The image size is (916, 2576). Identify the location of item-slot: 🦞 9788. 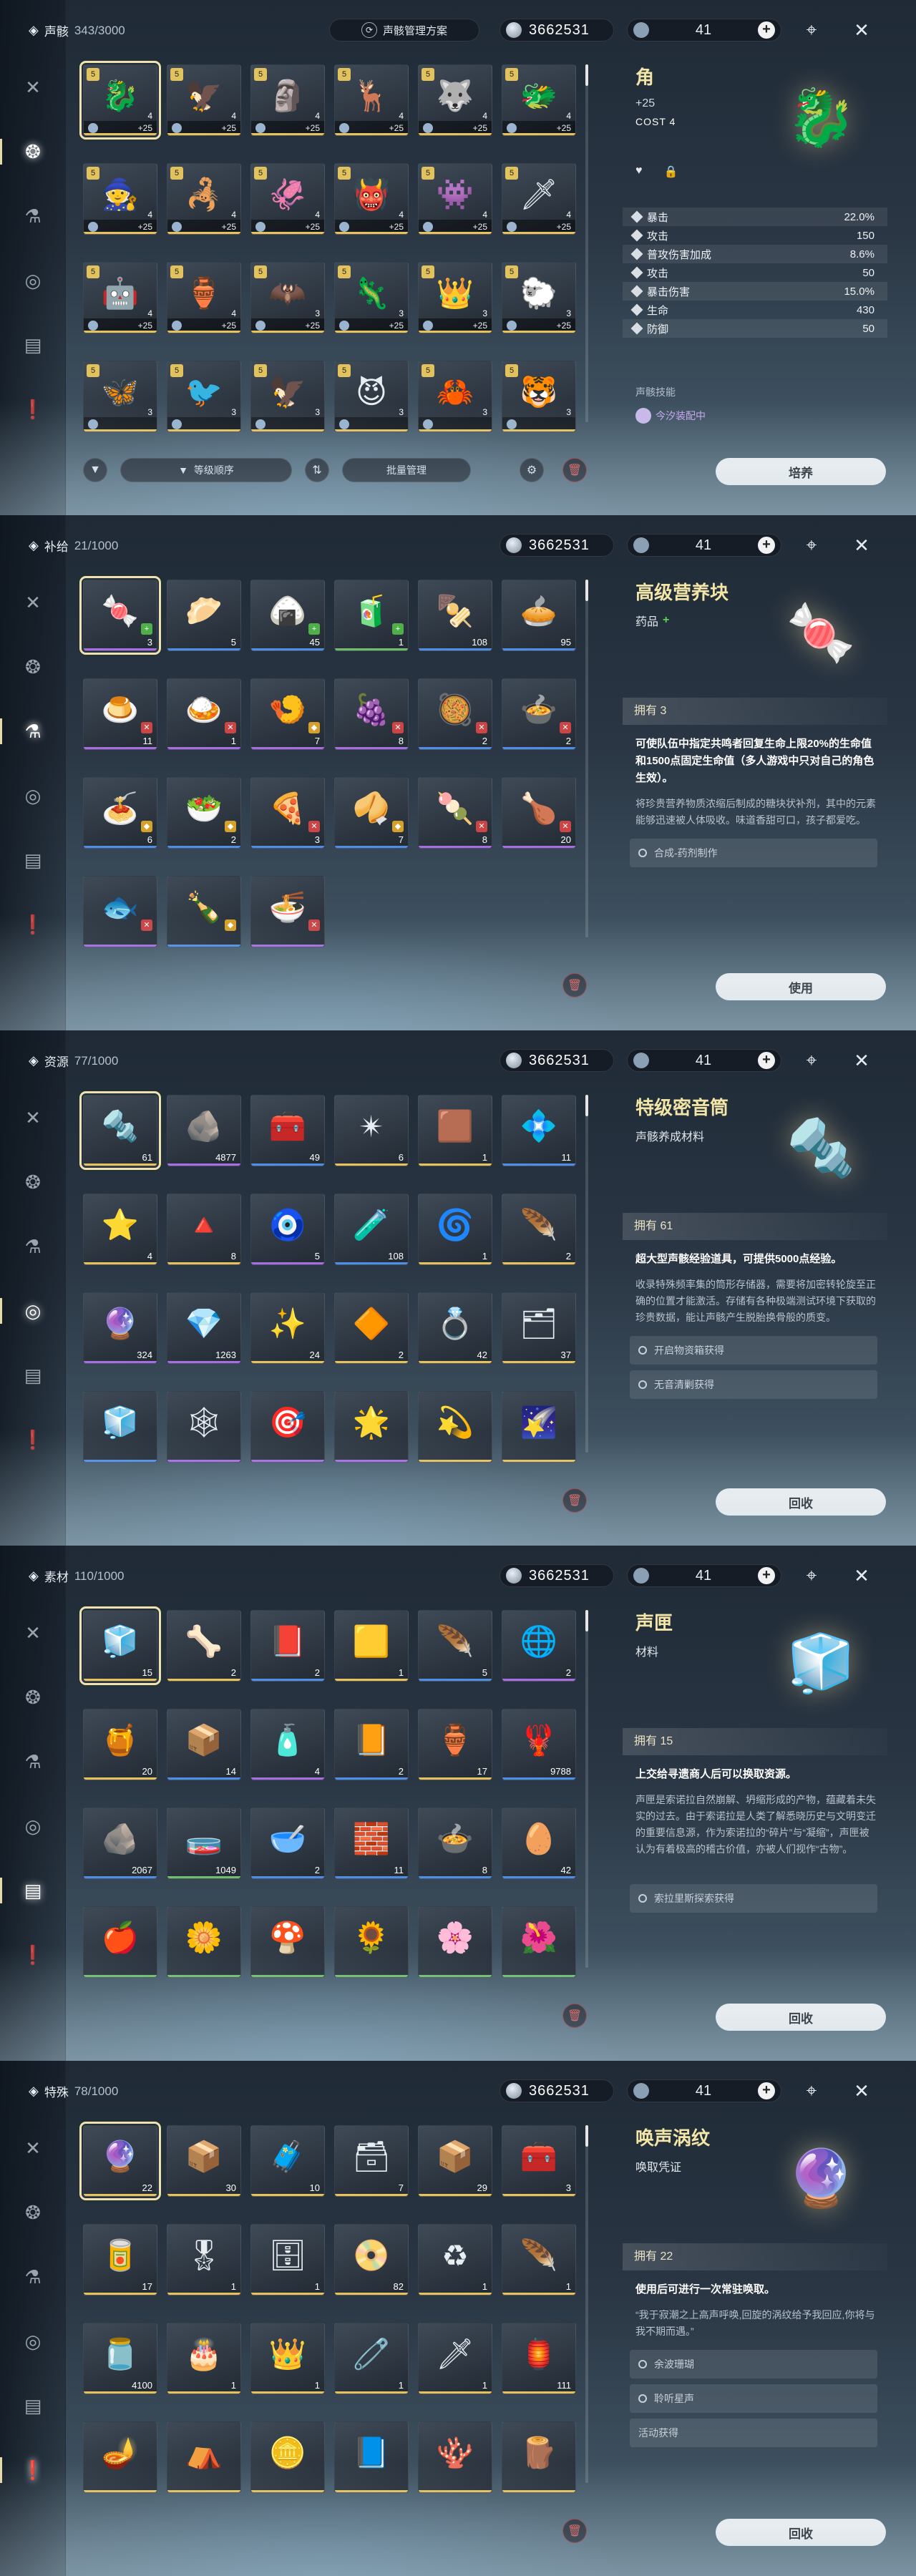
(539, 1744).